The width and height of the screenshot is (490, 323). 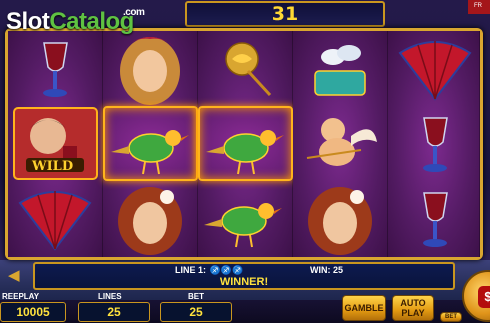 I want to click on logo-text-com: .com, so click(x=134, y=12).